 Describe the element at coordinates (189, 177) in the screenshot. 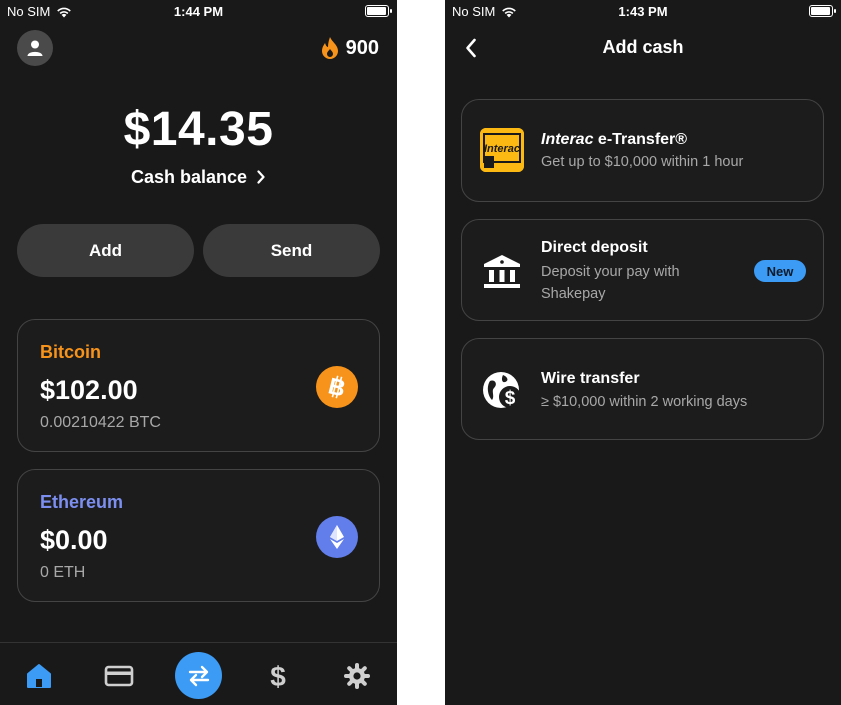

I see `cash-balance-label: Cash balance` at that location.